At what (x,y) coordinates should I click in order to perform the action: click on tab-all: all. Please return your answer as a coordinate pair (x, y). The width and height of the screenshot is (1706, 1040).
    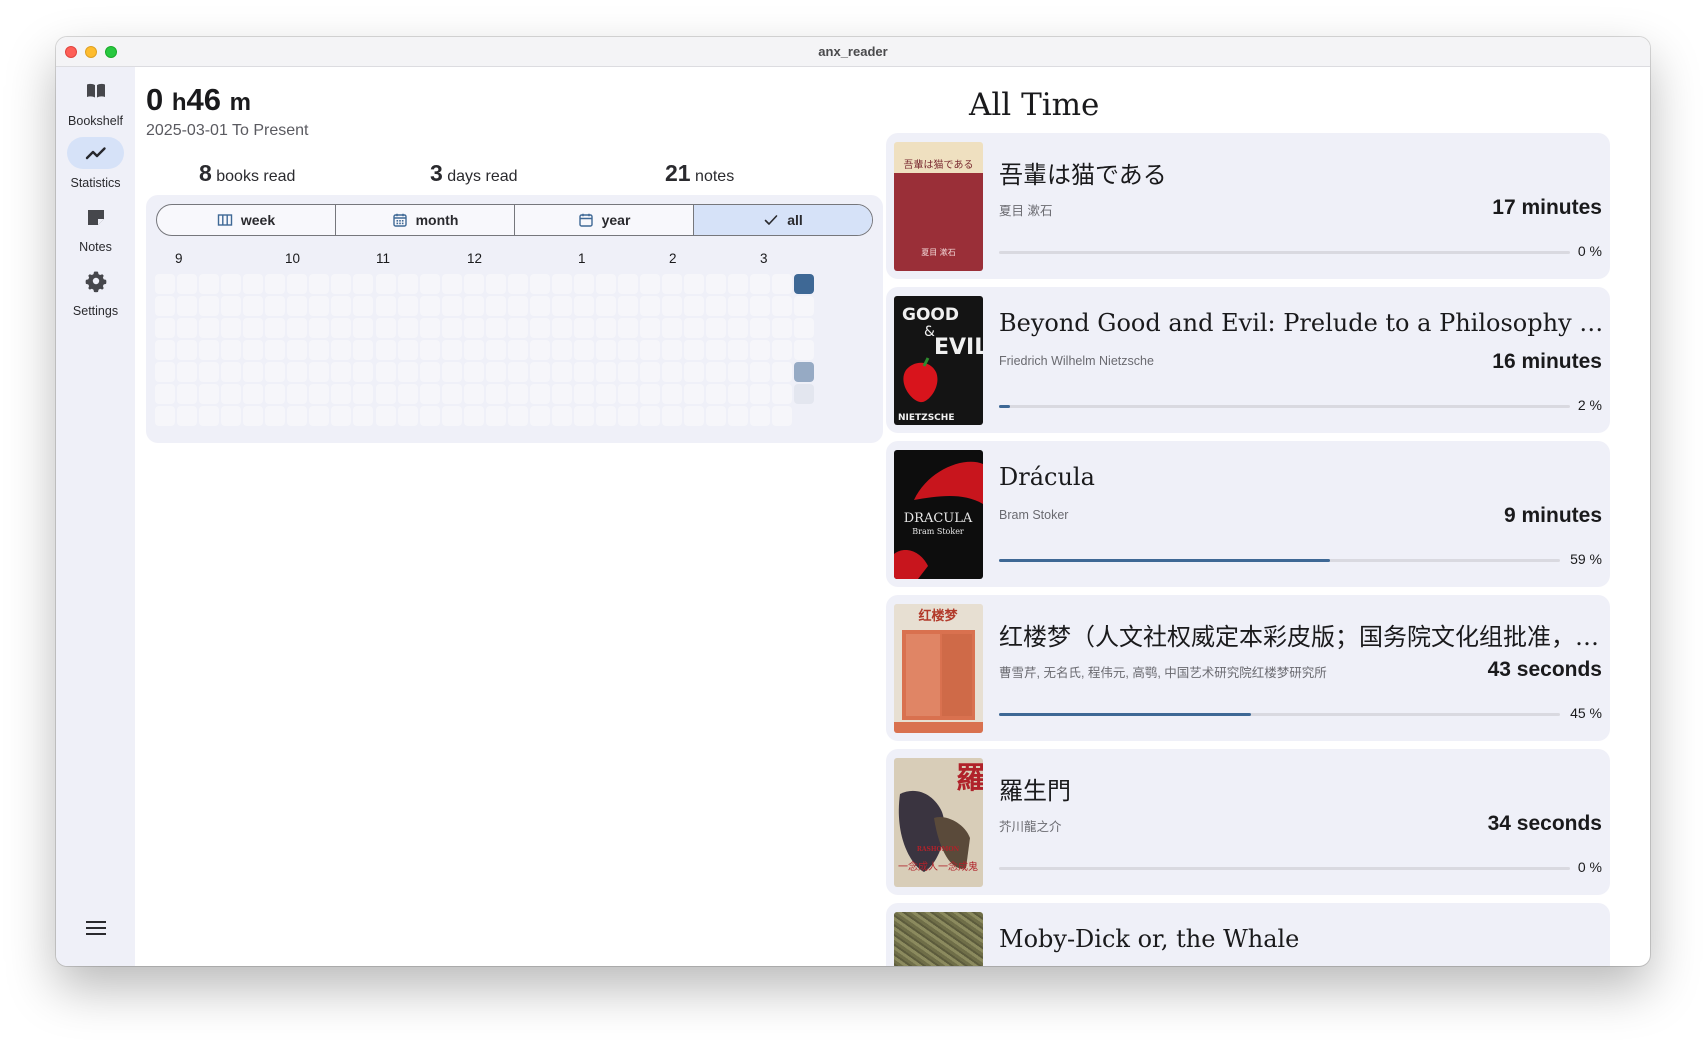
    Looking at the image, I should click on (783, 220).